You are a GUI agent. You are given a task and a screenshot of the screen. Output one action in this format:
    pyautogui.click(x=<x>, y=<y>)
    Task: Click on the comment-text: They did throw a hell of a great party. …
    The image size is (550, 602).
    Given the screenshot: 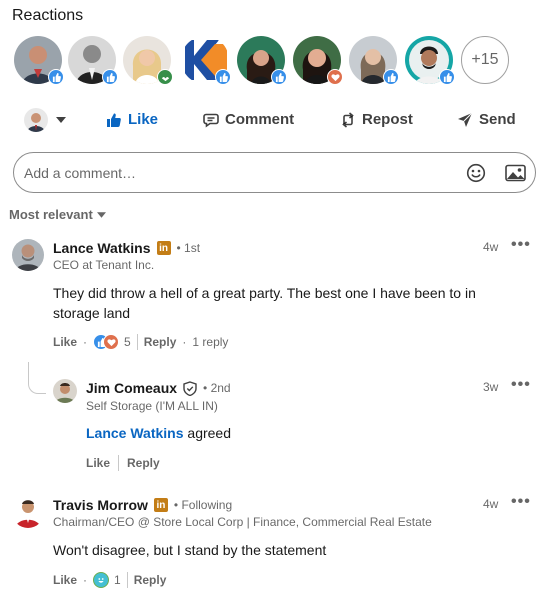 What is the action you would take?
    pyautogui.click(x=264, y=303)
    